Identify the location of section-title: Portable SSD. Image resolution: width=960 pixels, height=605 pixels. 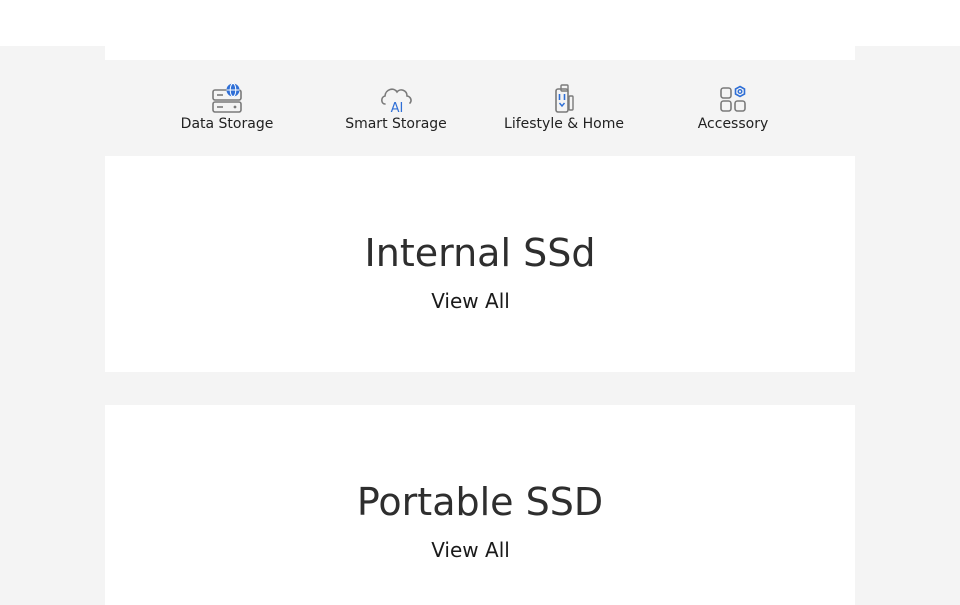
(480, 502).